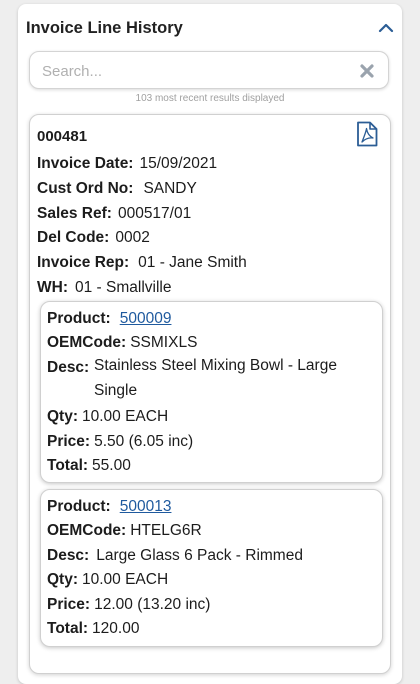  Describe the element at coordinates (85, 188) in the screenshot. I see `cust-ord-no-label: Cust Ord No:` at that location.